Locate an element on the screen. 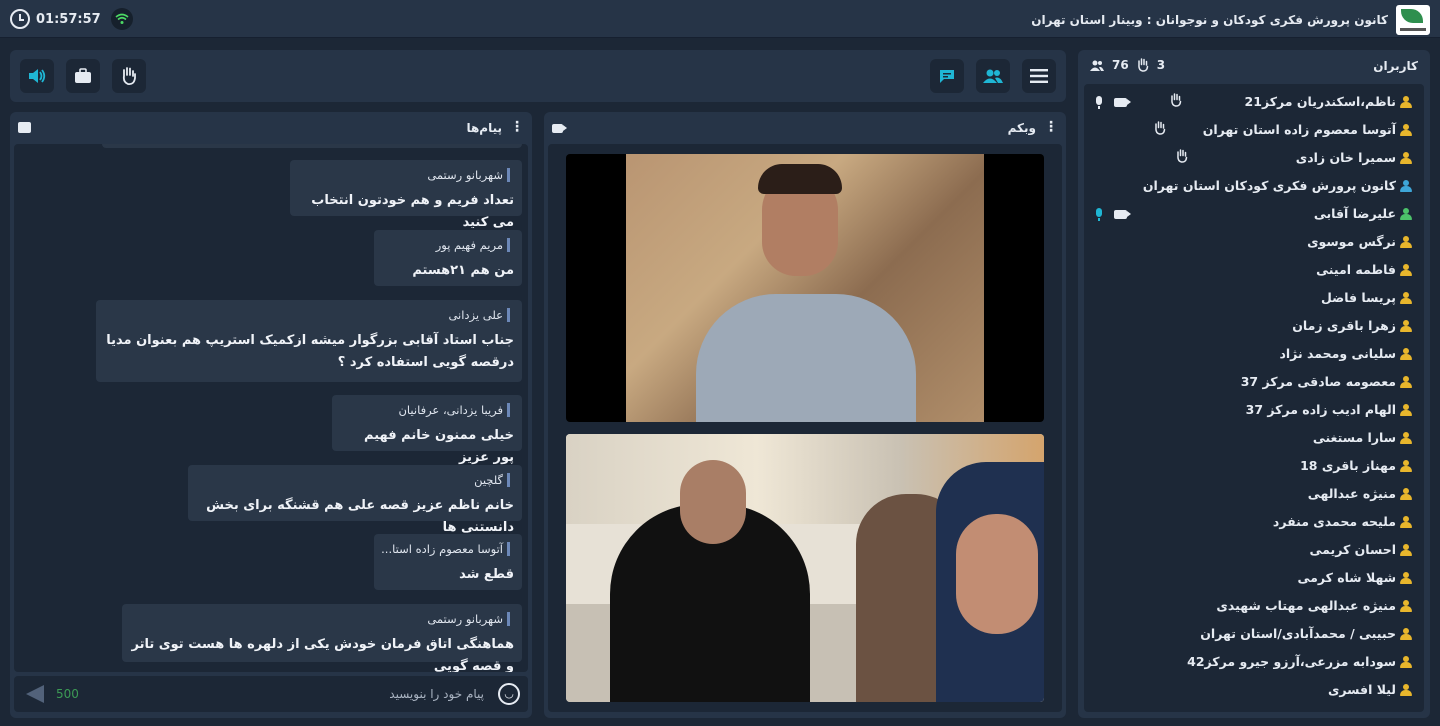  hand-count-icon is located at coordinates (1142, 65).